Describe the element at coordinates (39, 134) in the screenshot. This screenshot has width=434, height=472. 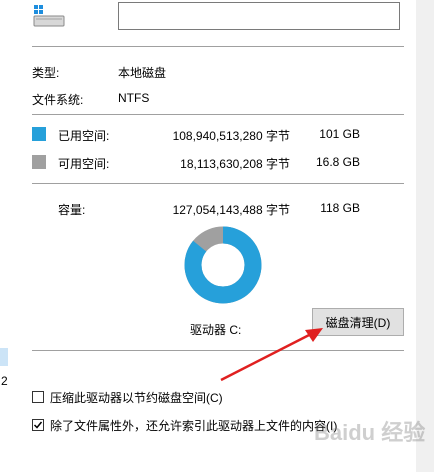
I see `used-space-swatch` at that location.